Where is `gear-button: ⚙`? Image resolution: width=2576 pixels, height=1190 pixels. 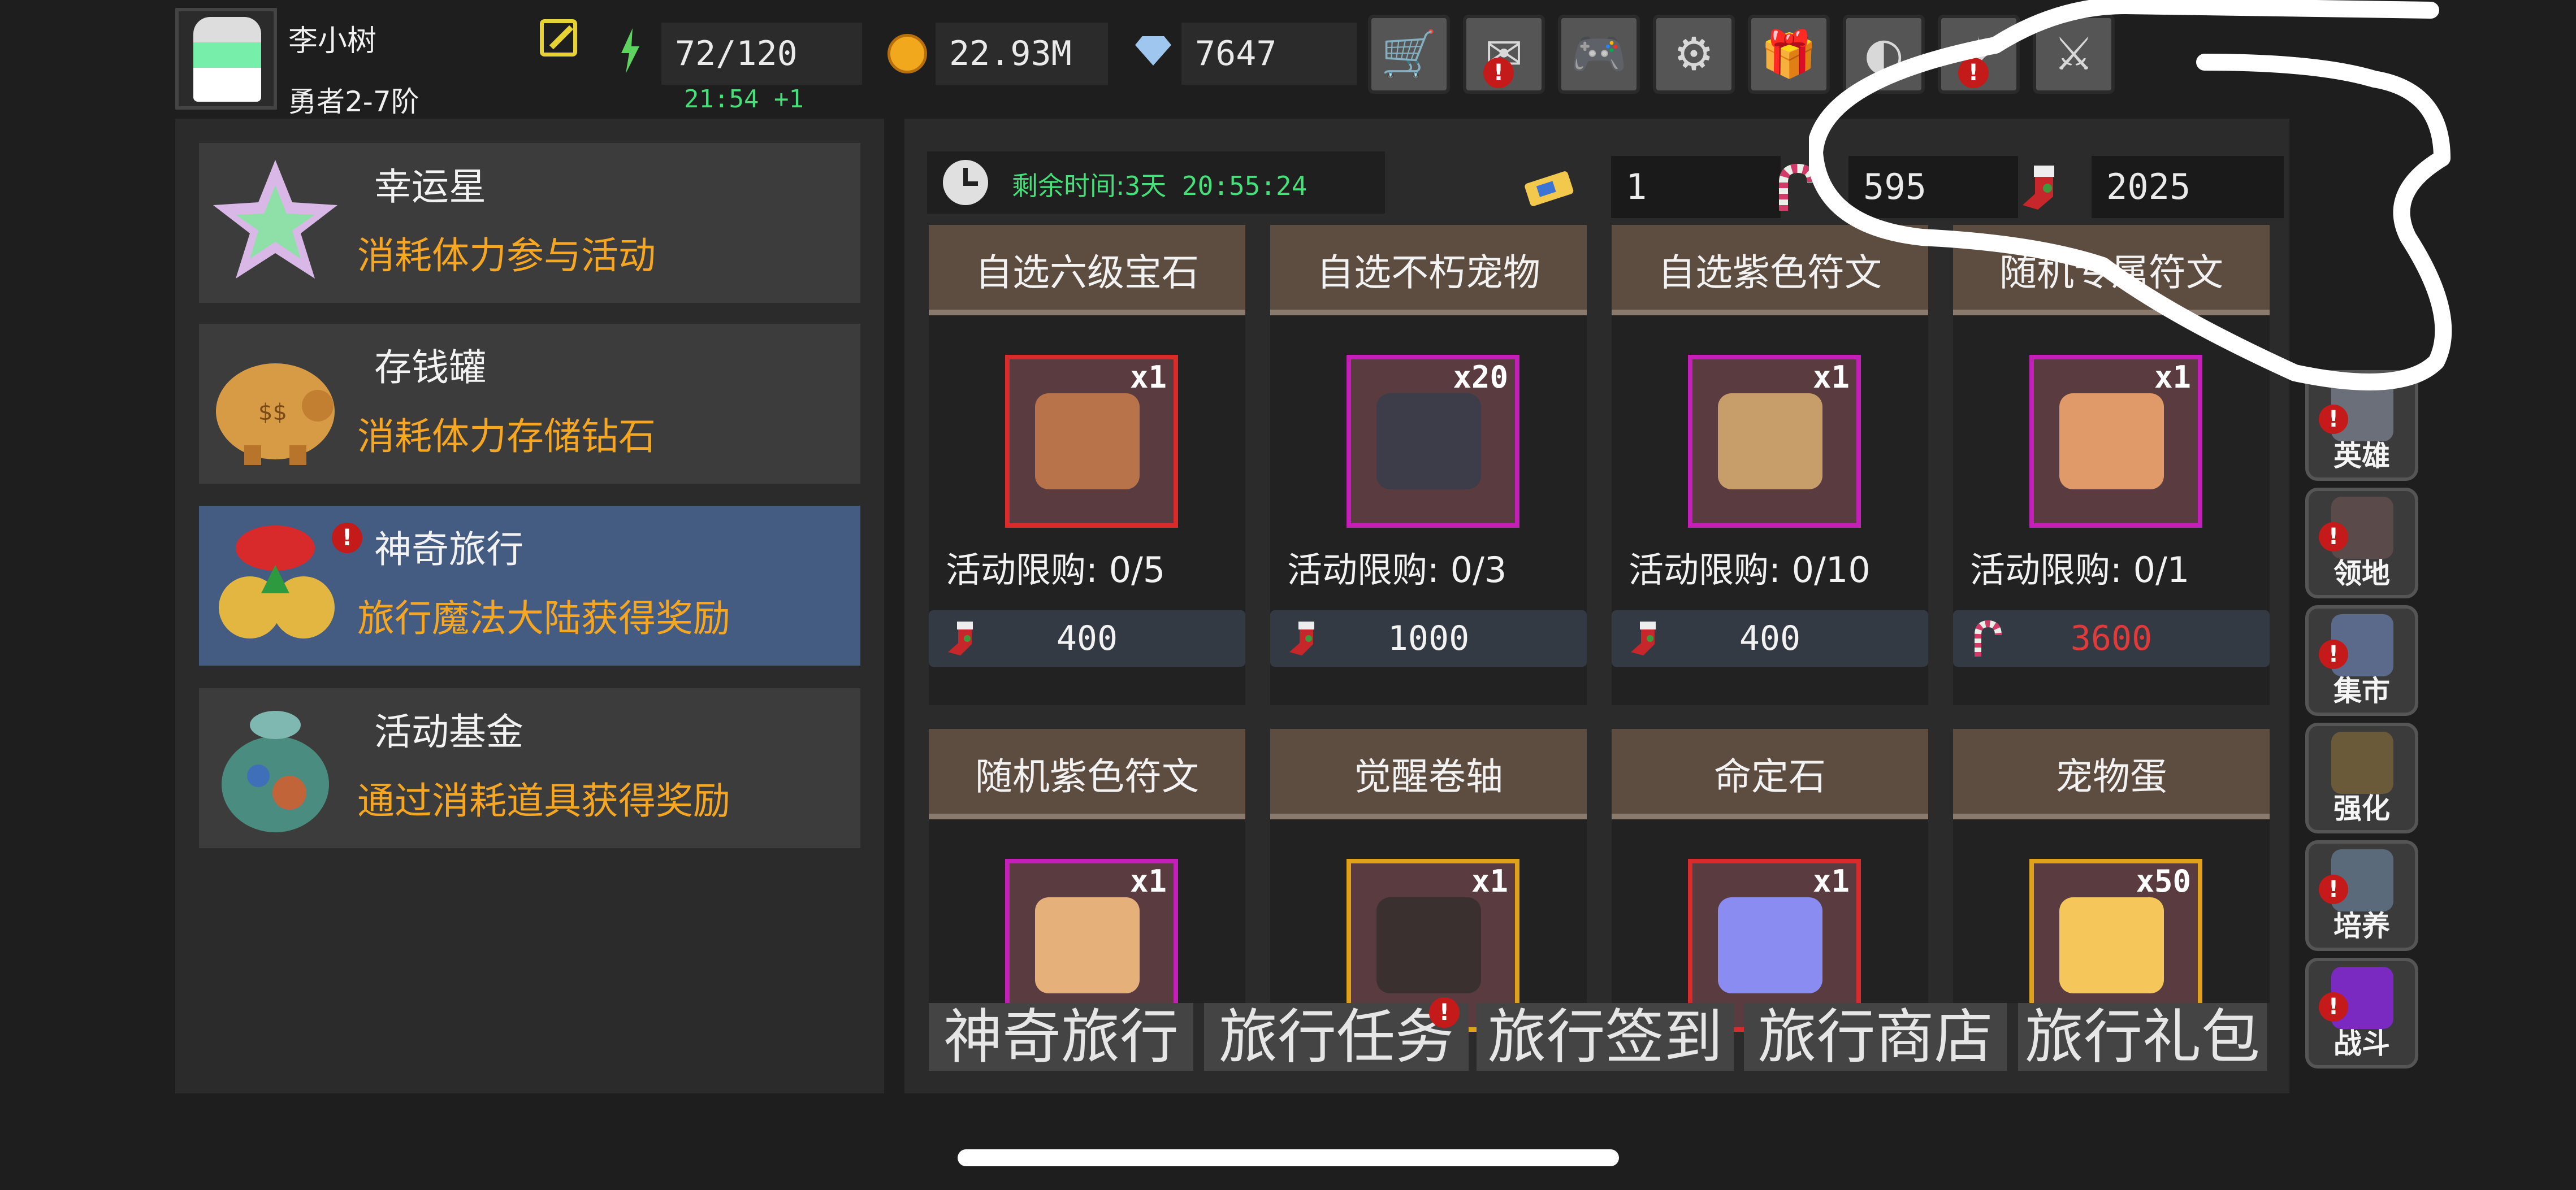
gear-button: ⚙ is located at coordinates (1694, 54).